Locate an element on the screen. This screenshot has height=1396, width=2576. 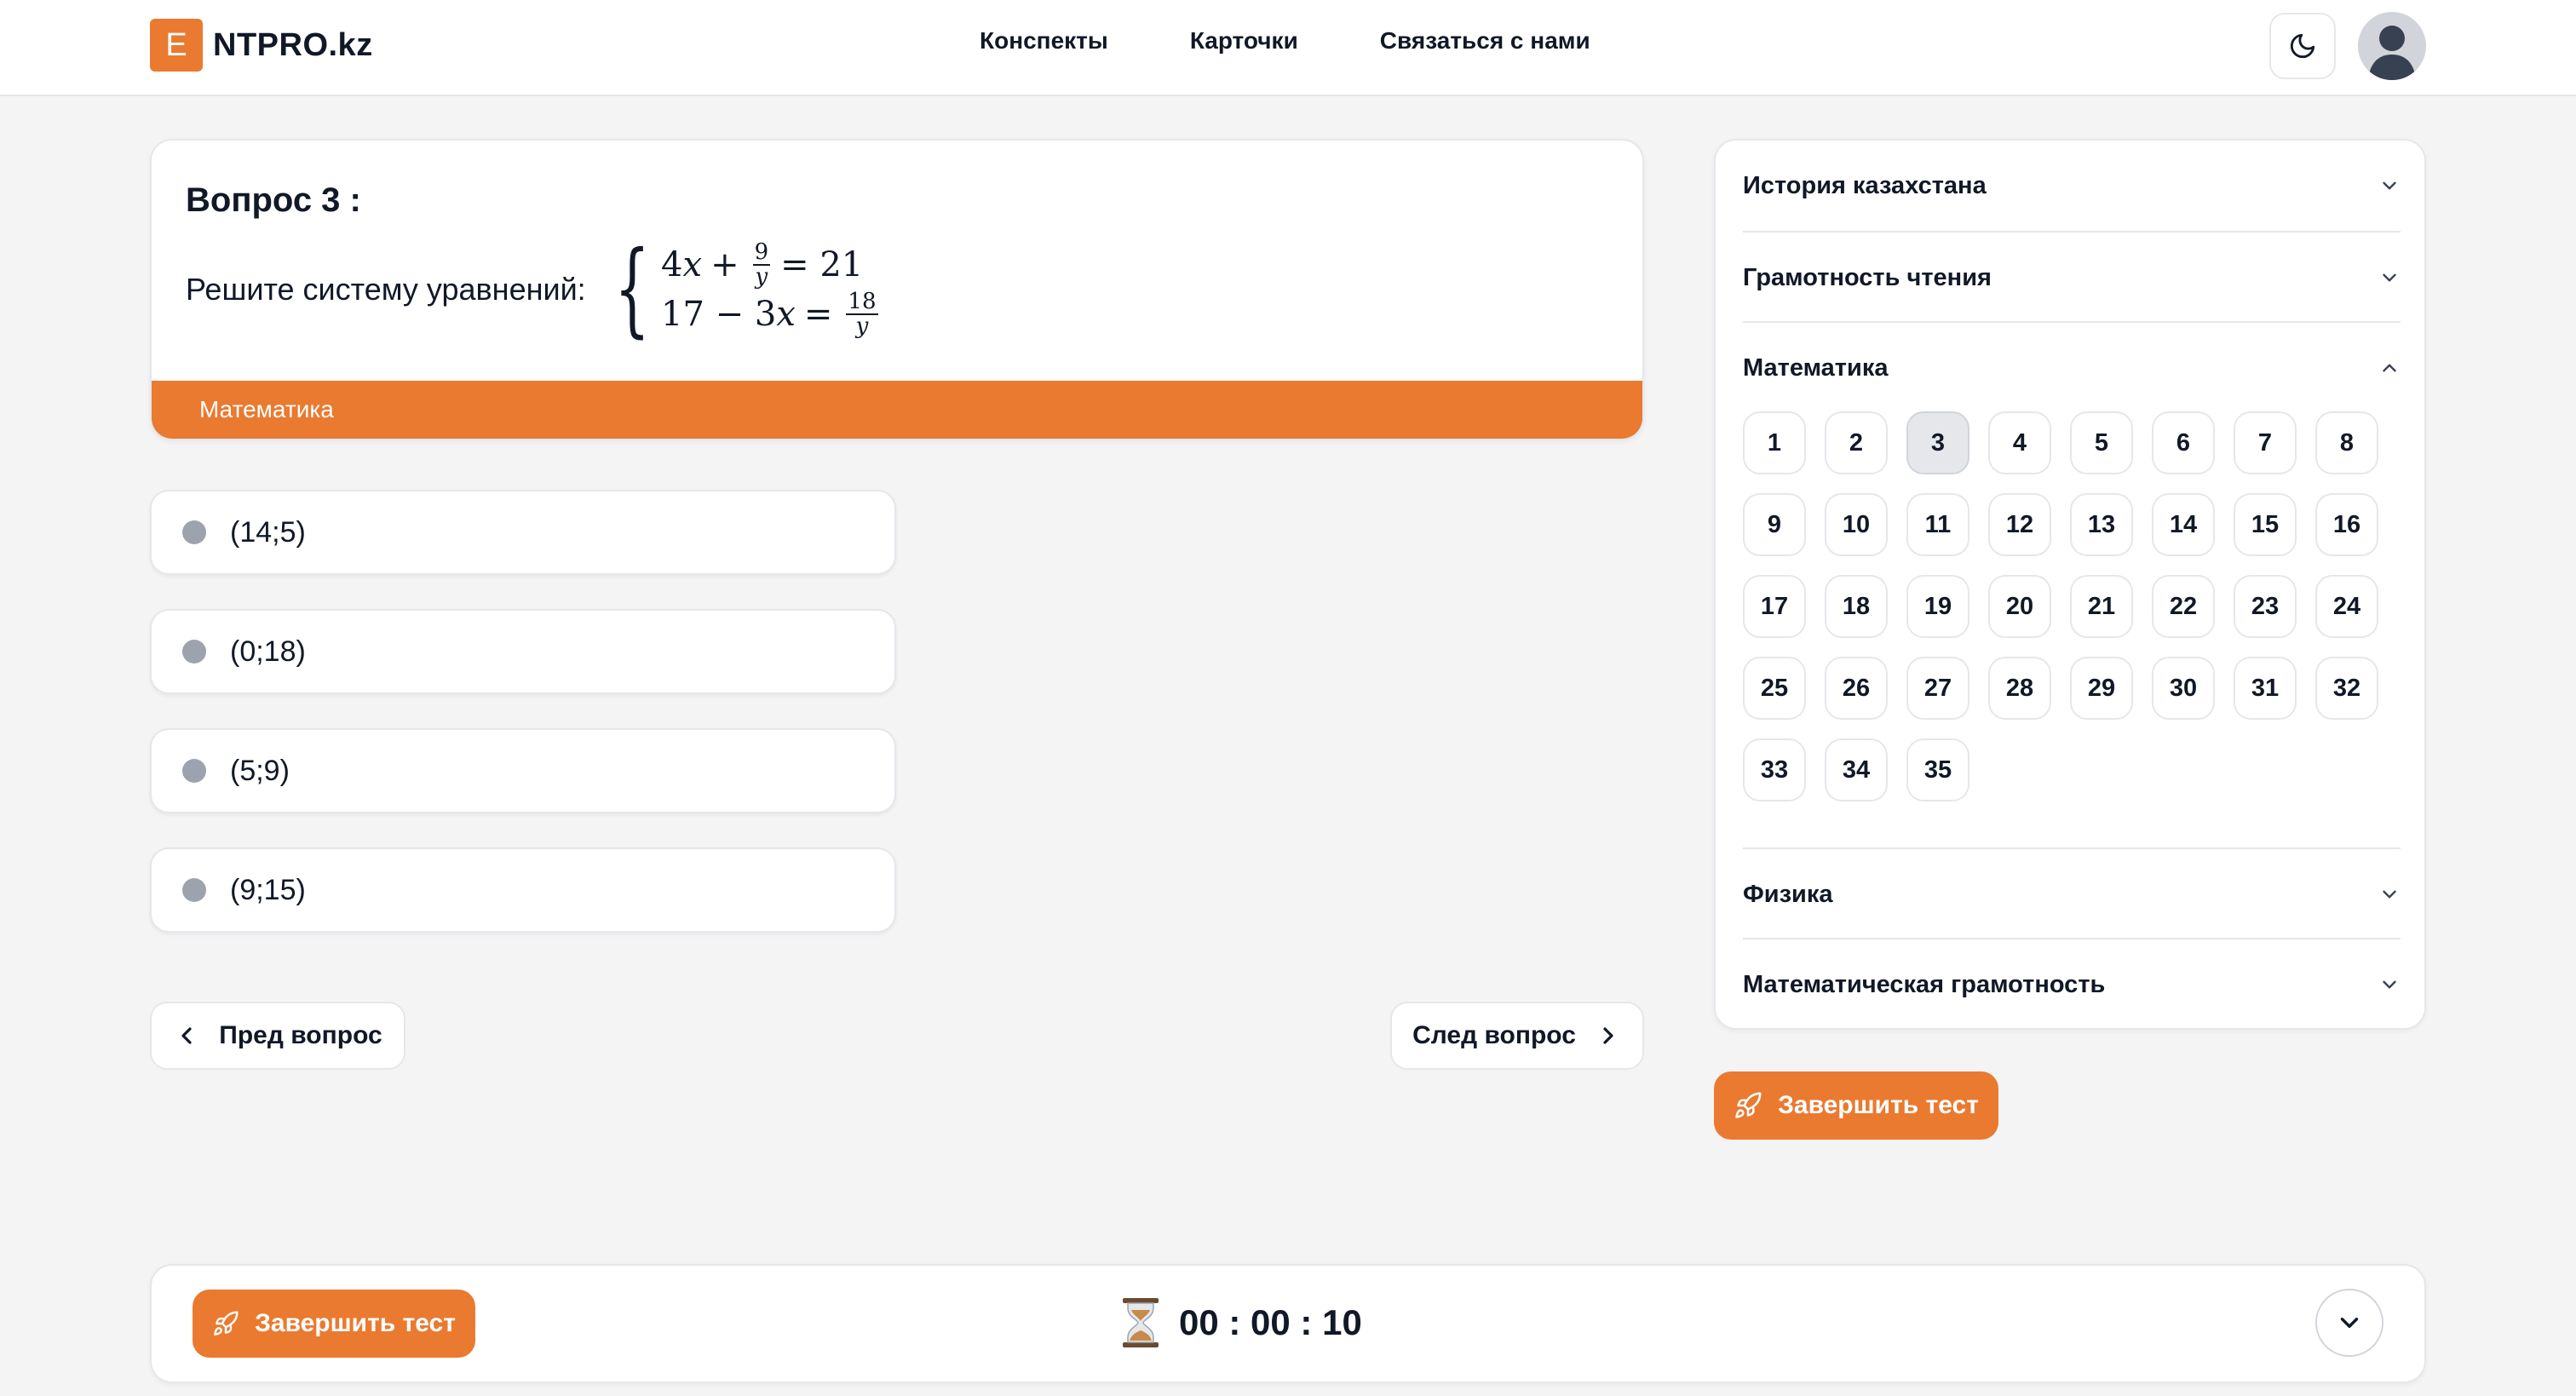
question-number-button: 16 is located at coordinates (2347, 524).